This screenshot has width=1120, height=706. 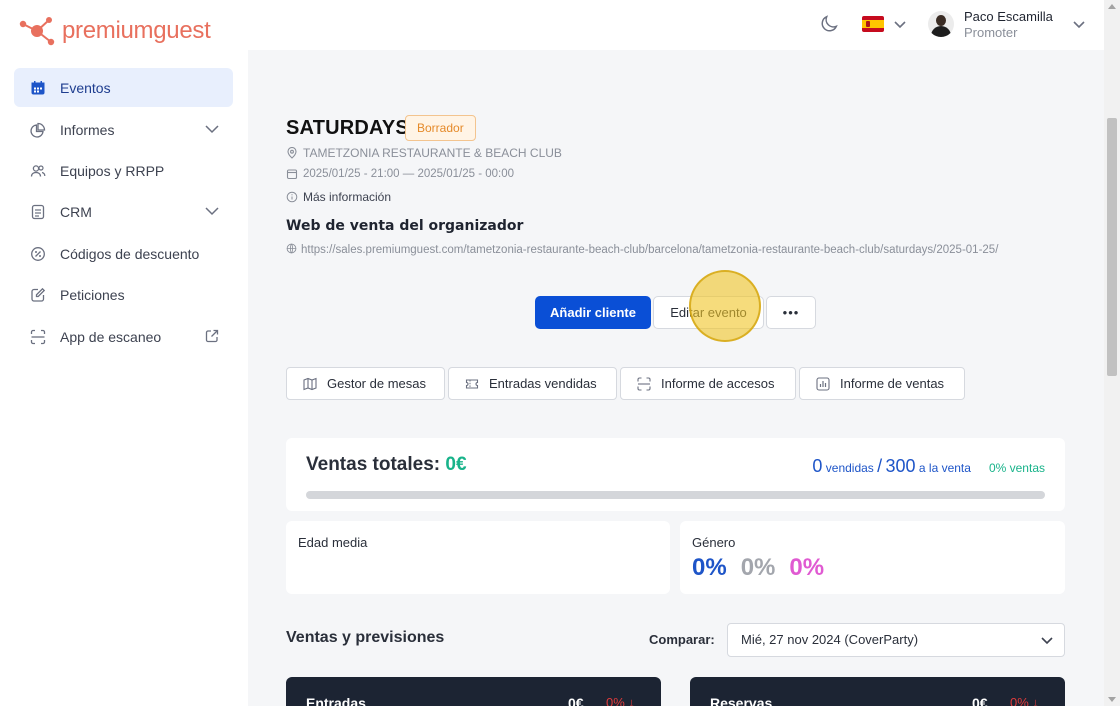 What do you see at coordinates (456, 464) in the screenshot?
I see `total-sales-value: 0€` at bounding box center [456, 464].